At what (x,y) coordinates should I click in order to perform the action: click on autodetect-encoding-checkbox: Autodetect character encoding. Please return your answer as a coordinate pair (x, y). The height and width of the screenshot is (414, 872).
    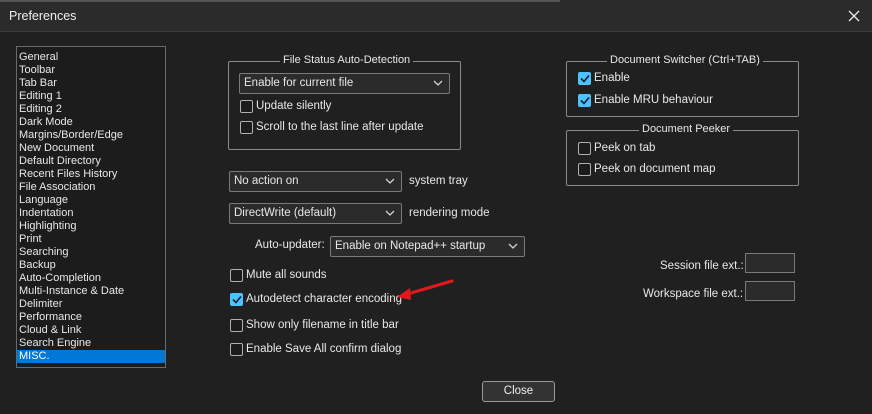
    Looking at the image, I should click on (316, 299).